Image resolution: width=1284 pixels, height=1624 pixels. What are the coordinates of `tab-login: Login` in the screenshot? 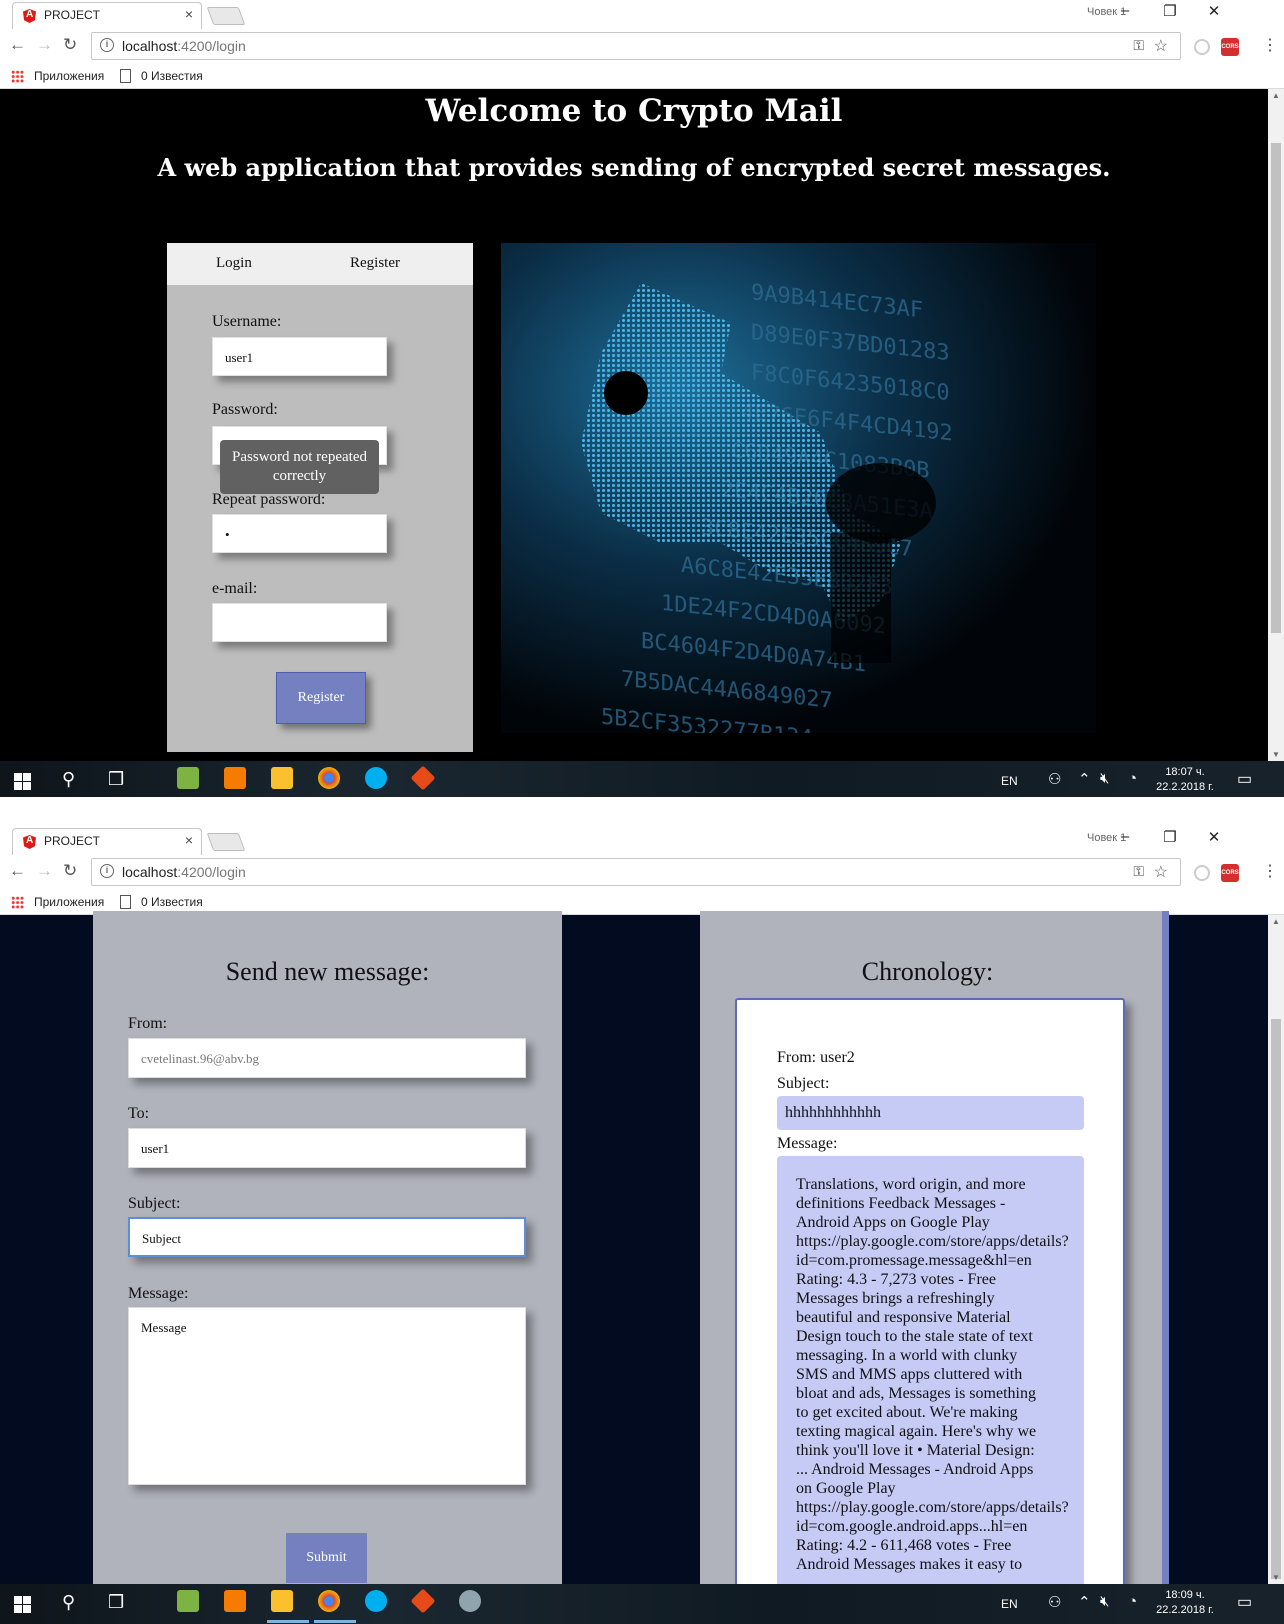 It's located at (234, 263).